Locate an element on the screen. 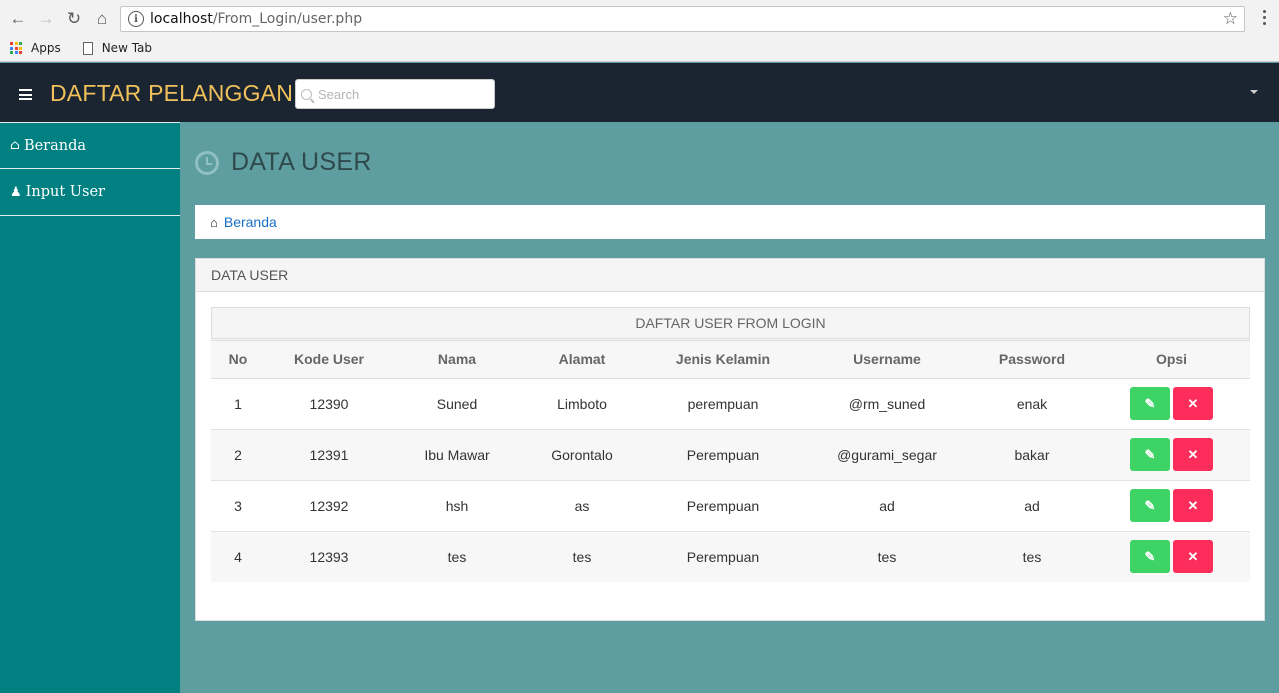 The width and height of the screenshot is (1279, 693). cell-nama: hsh is located at coordinates (457, 506).